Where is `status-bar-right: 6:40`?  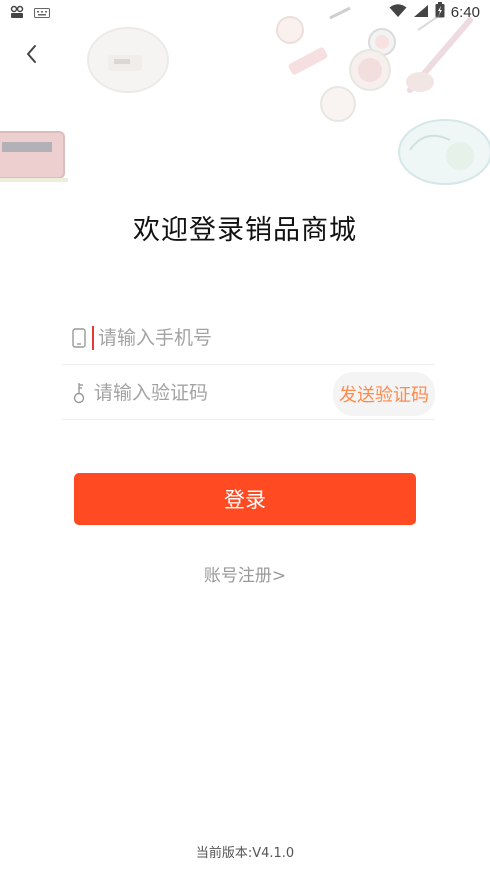 status-bar-right: 6:40 is located at coordinates (434, 12).